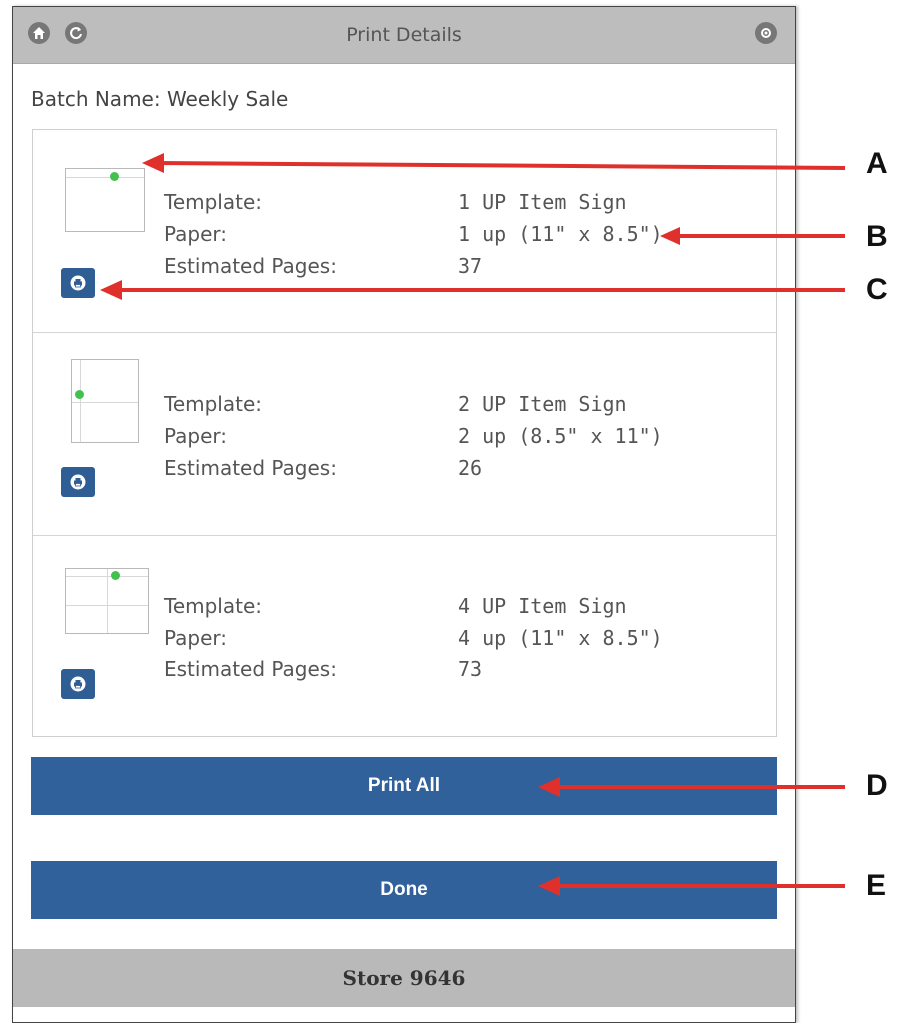 This screenshot has height=1023, width=910. Describe the element at coordinates (877, 785) in the screenshot. I see `callout-label: D` at that location.